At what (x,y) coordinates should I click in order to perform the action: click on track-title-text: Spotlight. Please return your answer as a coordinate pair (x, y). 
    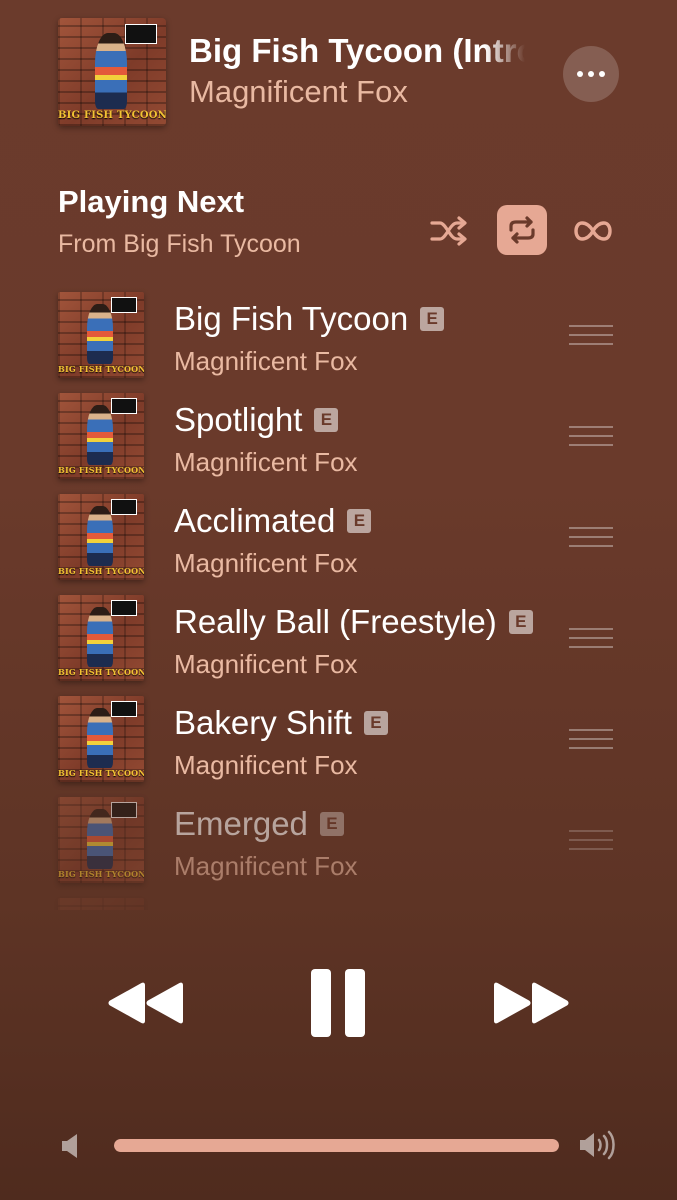
    Looking at the image, I should click on (238, 419).